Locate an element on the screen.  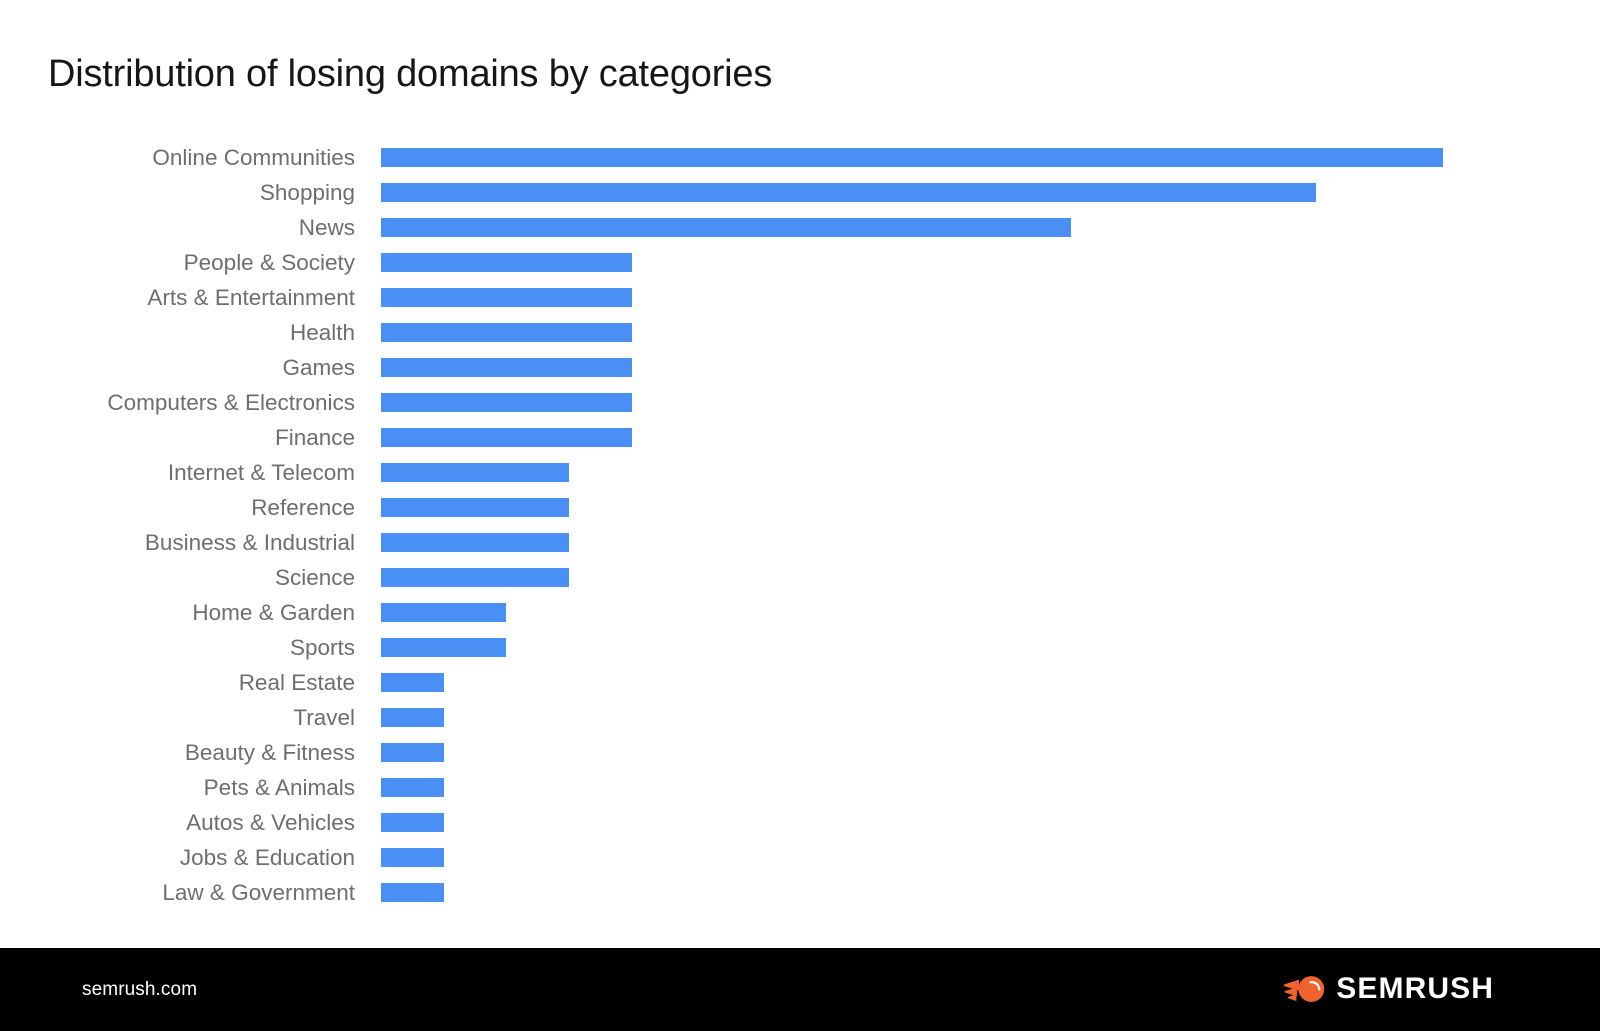
bar-category-label: Home & Garden is located at coordinates (273, 612).